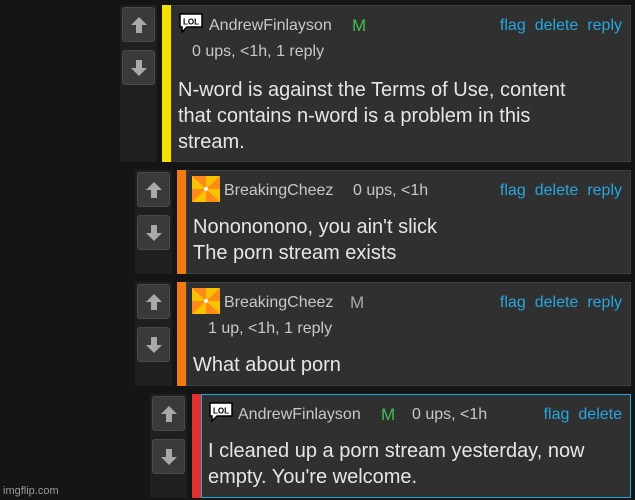 The height and width of the screenshot is (500, 635). Describe the element at coordinates (295, 253) in the screenshot. I see `comment-text-line: The porn stream exists` at that location.